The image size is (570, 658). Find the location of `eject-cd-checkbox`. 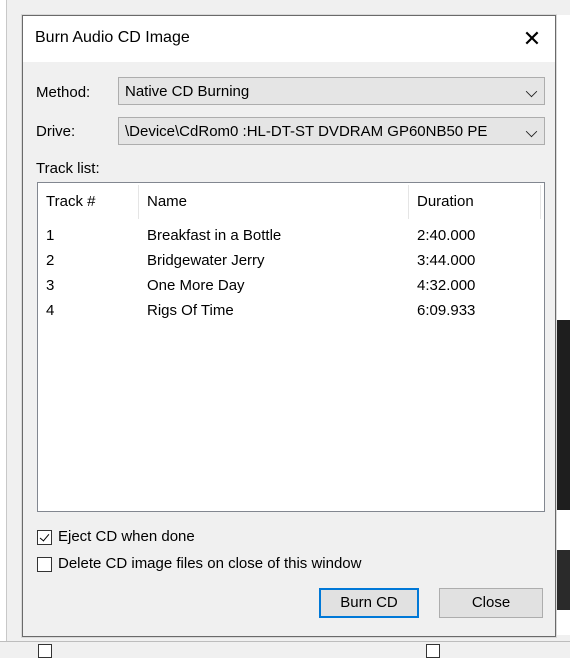

eject-cd-checkbox is located at coordinates (44, 537).